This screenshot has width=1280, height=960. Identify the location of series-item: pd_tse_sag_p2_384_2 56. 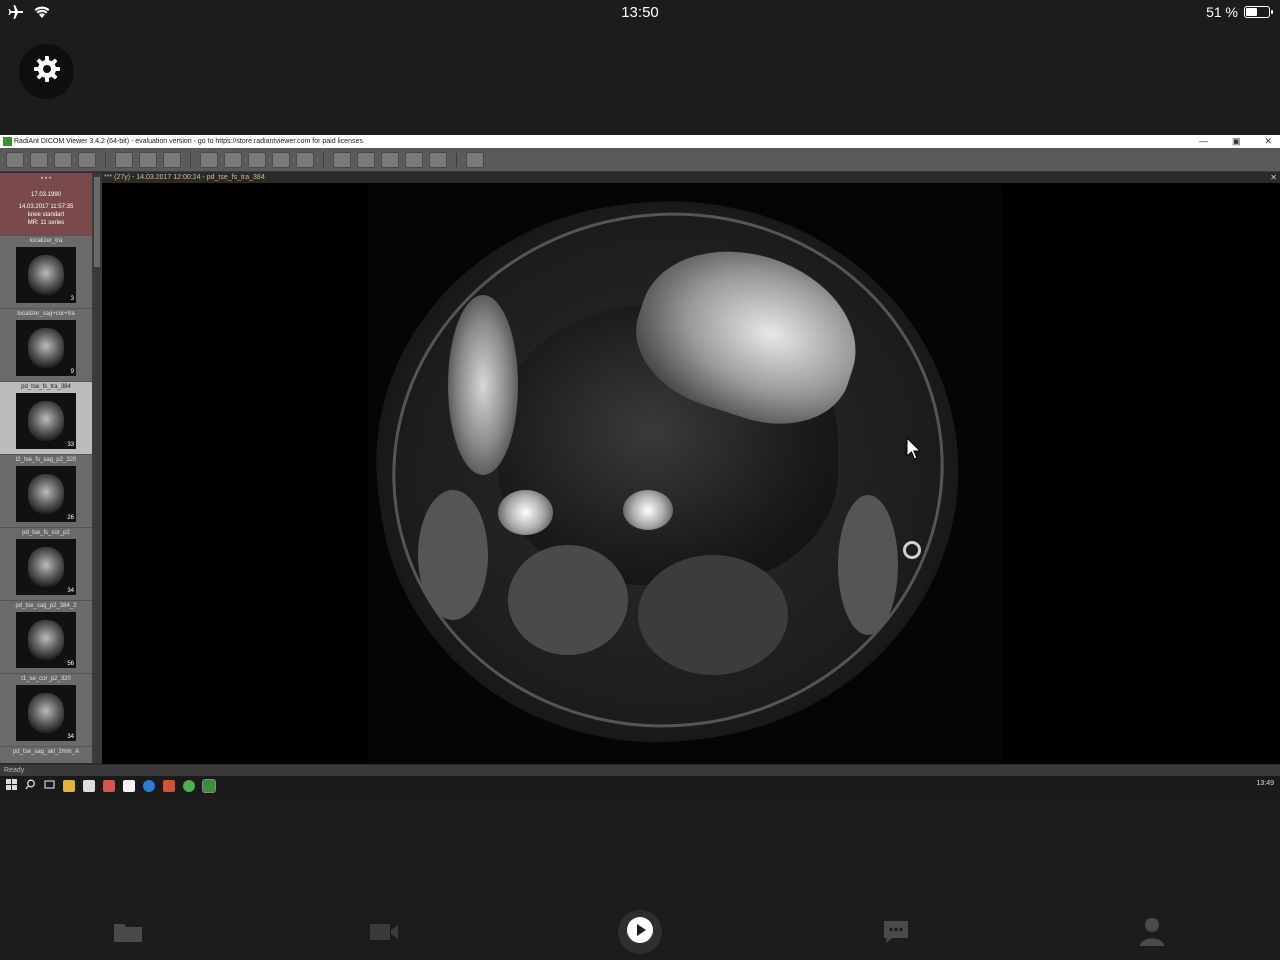
(46, 636).